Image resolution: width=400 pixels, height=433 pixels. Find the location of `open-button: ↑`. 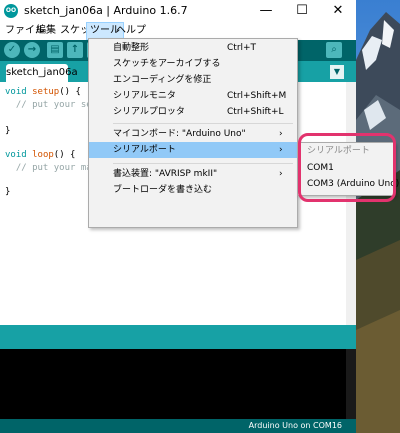

open-button: ↑ is located at coordinates (75, 50).